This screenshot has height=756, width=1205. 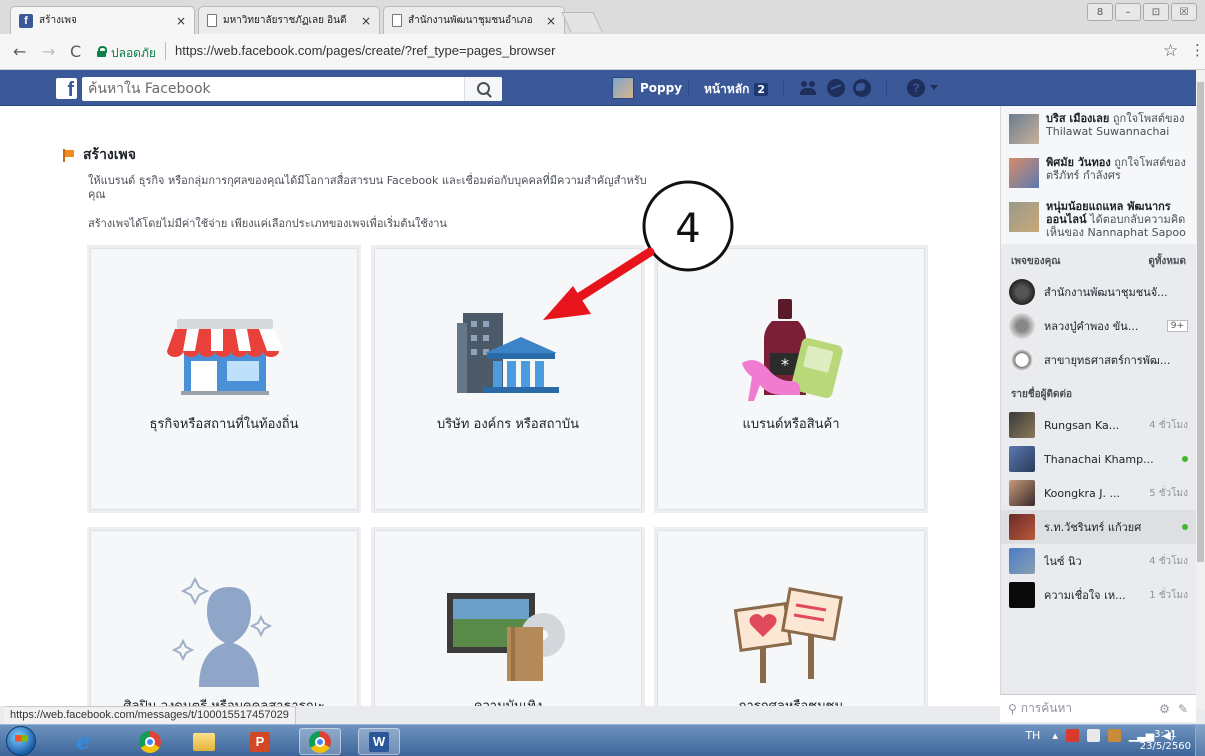 I want to click on contacts-title: รายชื่อผู้ติดต่อ, so click(x=1041, y=394).